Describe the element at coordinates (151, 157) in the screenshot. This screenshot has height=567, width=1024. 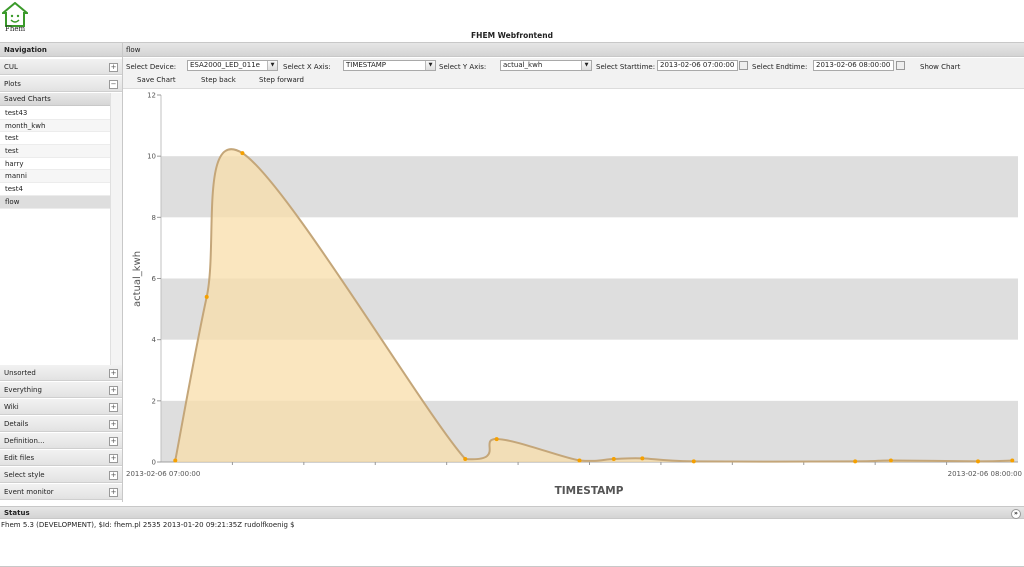
I see `y-tick-label: 10` at that location.